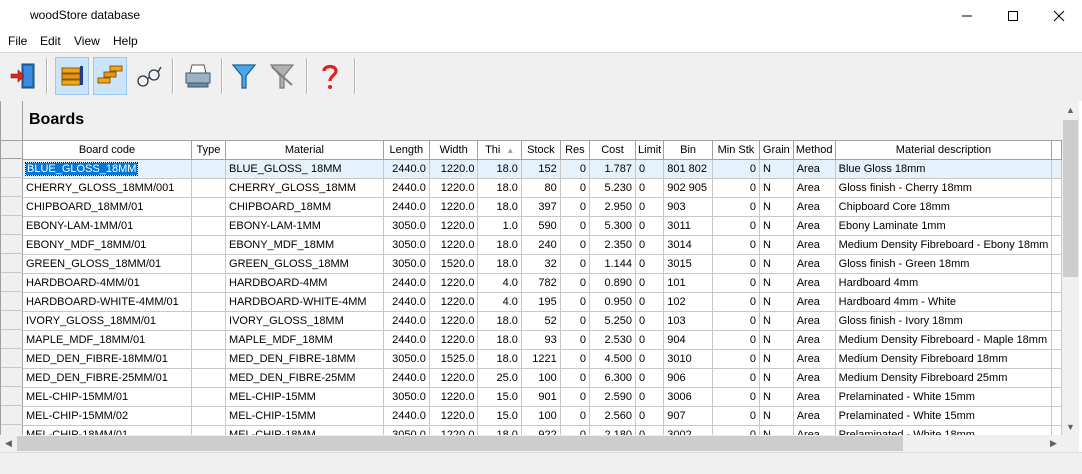 The image size is (1082, 474). I want to click on filter-button, so click(244, 76).